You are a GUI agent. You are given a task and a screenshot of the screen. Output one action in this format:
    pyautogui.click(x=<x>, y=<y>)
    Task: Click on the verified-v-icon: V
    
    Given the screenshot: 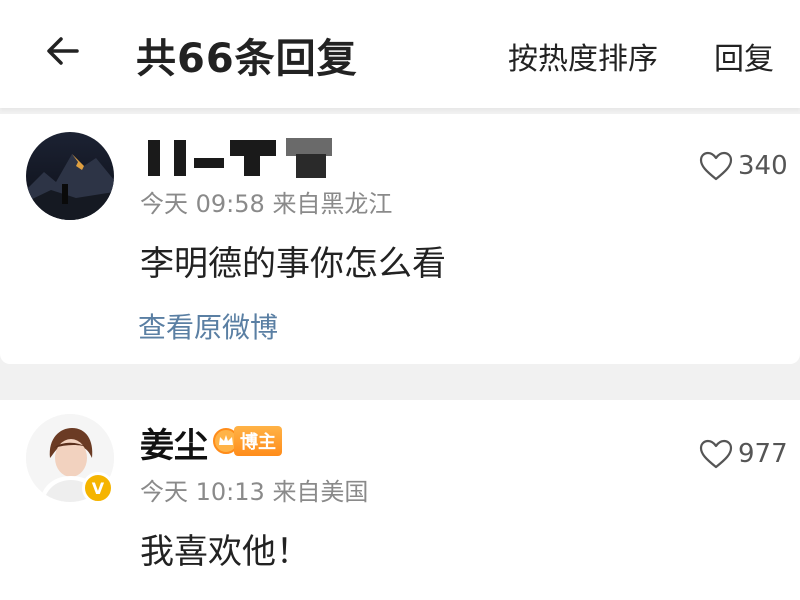 What is the action you would take?
    pyautogui.click(x=98, y=488)
    